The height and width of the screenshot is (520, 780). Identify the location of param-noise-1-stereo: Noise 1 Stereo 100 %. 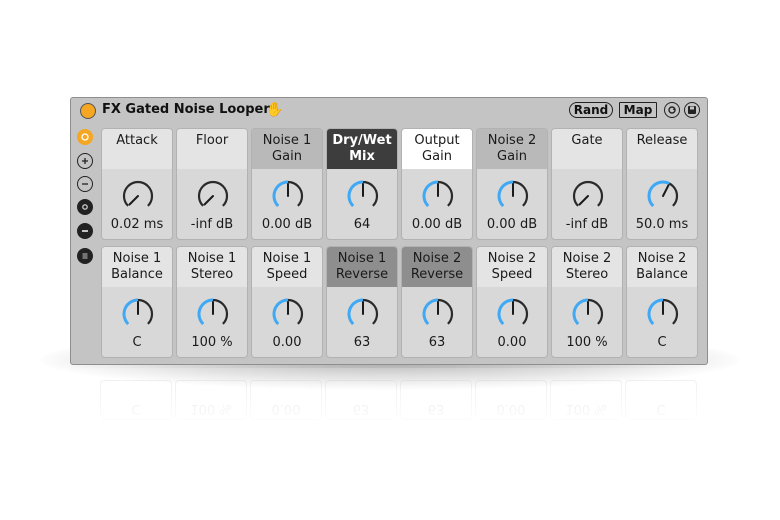
(212, 302).